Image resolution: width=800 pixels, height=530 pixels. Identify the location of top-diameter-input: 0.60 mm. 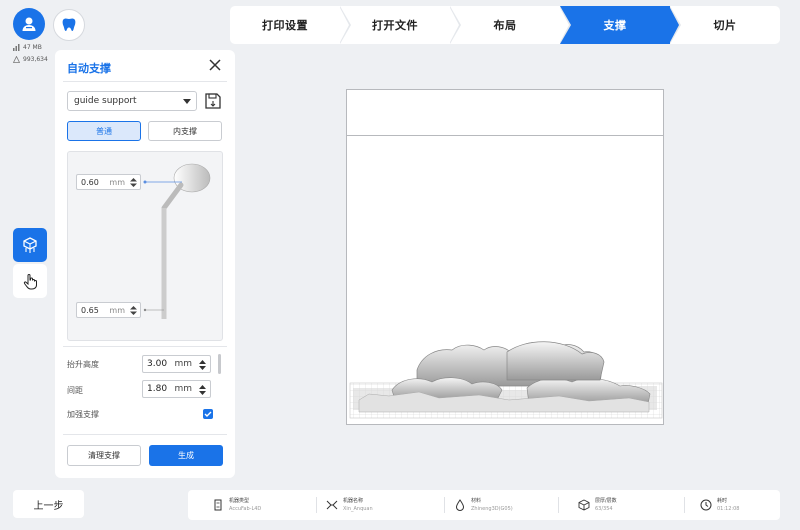
(108, 182).